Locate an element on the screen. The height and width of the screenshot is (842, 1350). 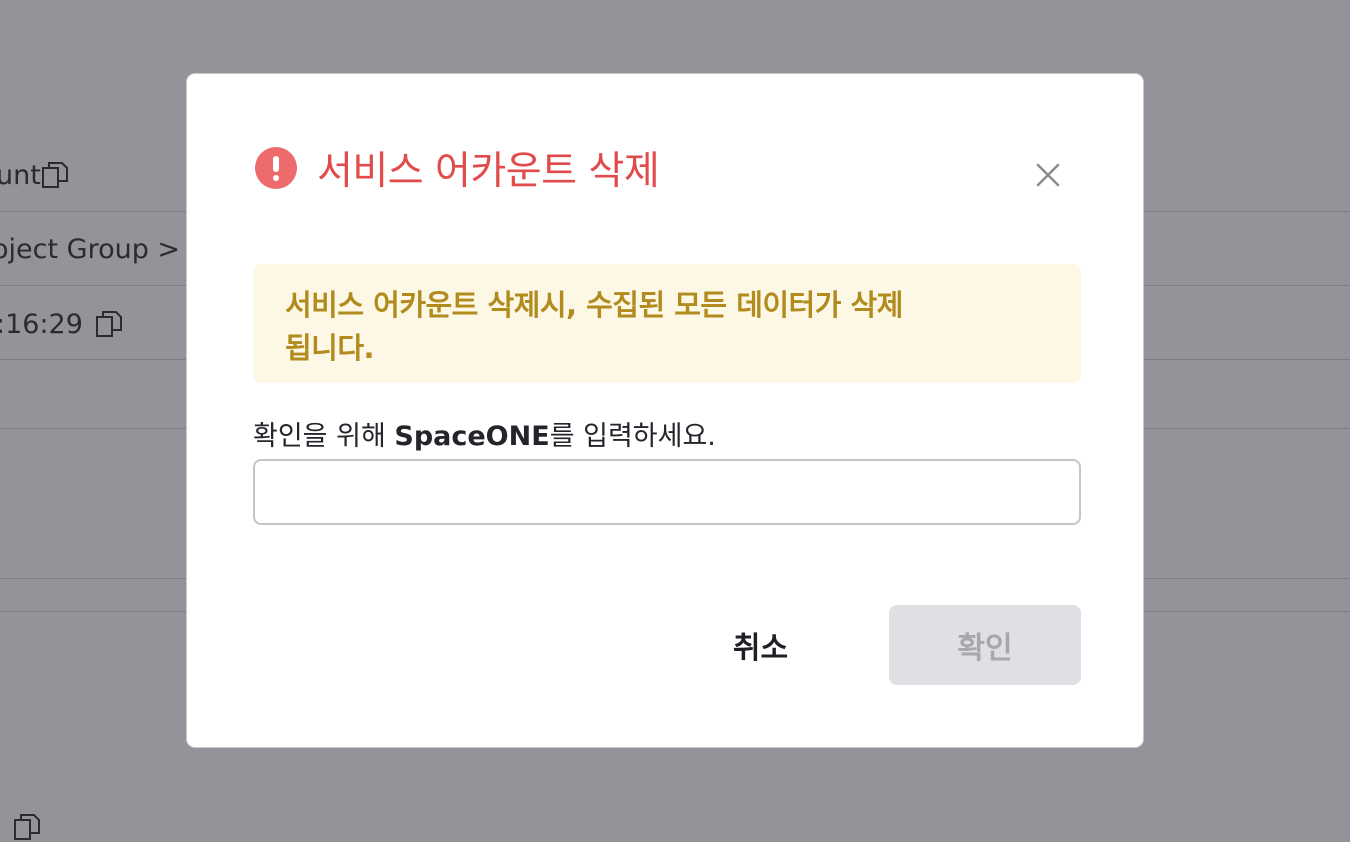
cancel-button: 취소 is located at coordinates (760, 645).